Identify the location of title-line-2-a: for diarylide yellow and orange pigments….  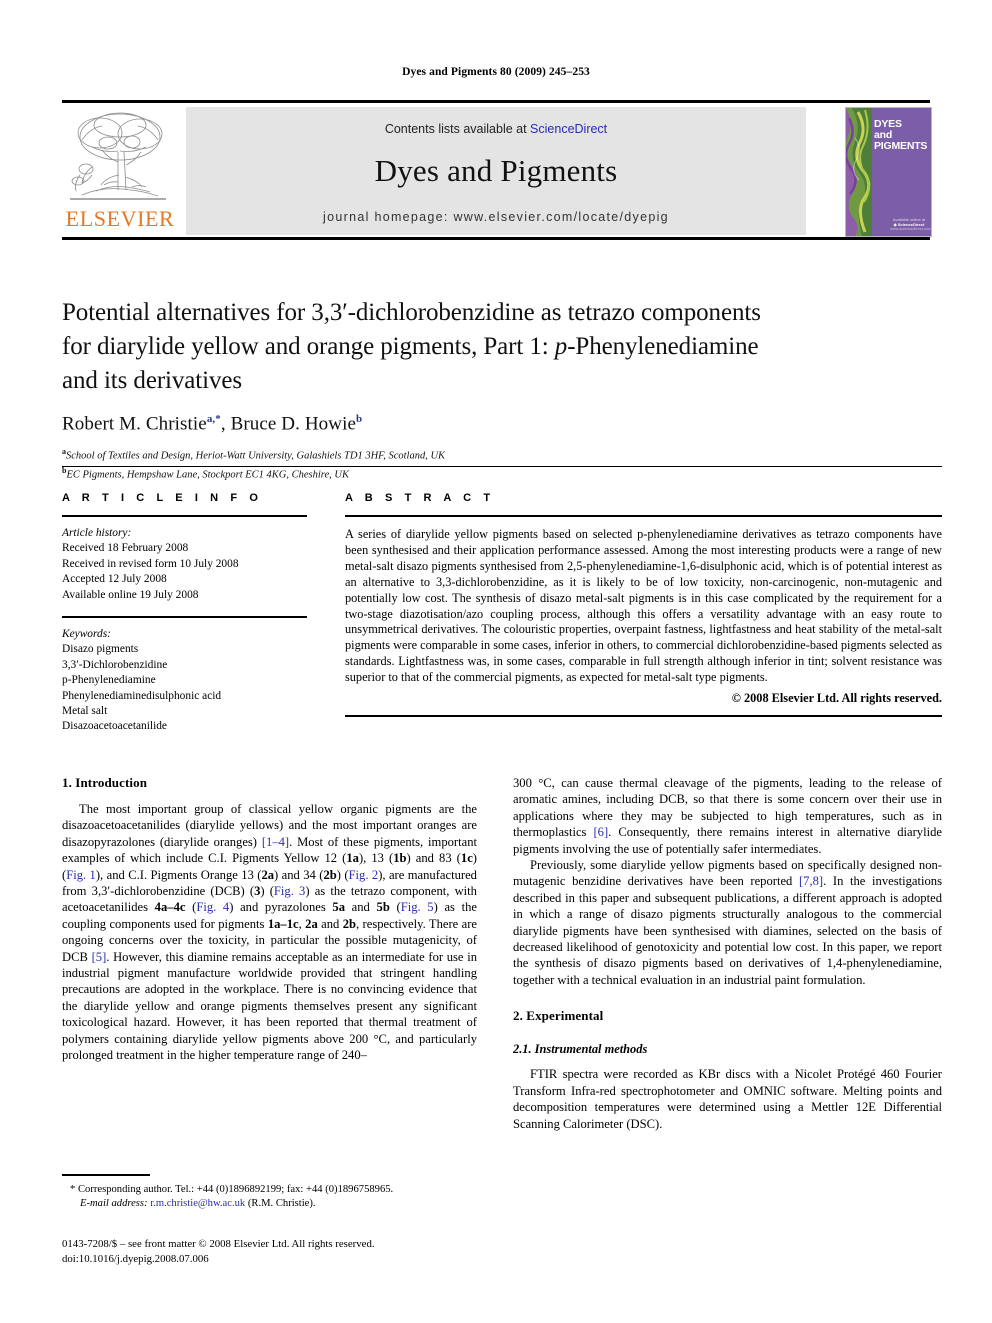
(308, 346).